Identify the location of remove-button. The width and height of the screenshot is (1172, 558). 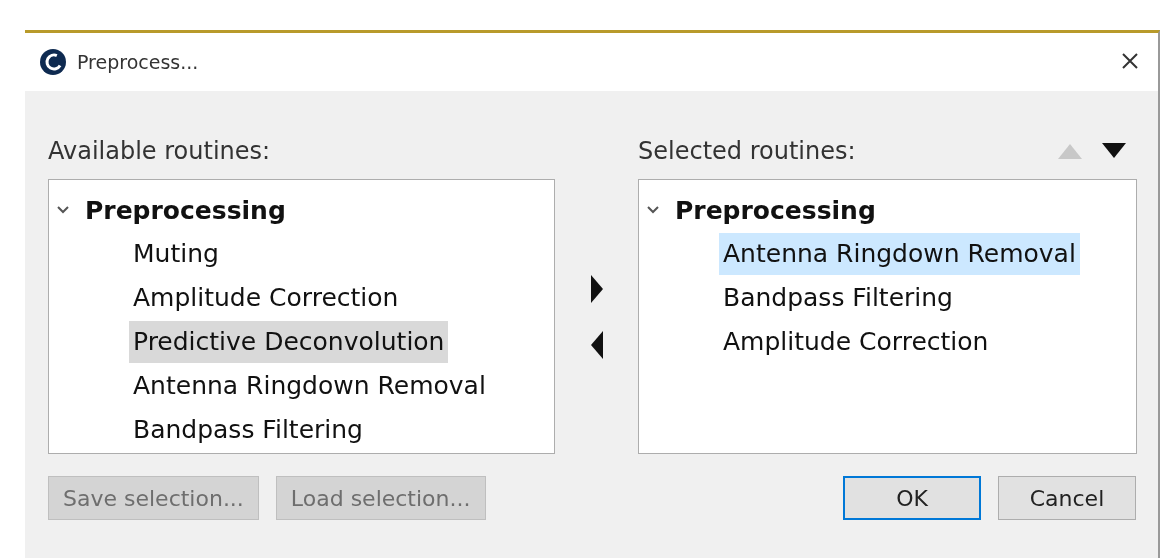
(596, 345).